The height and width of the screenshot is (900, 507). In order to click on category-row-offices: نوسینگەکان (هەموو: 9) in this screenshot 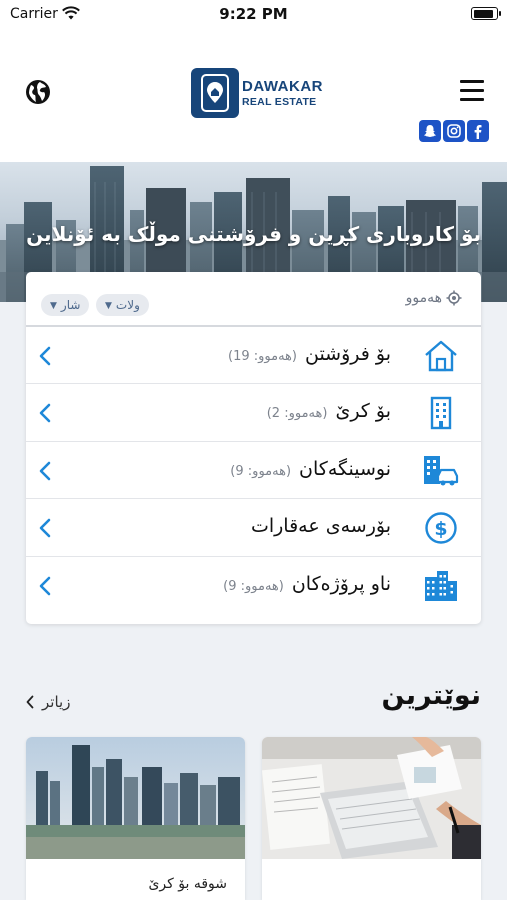, I will do `click(253, 471)`.